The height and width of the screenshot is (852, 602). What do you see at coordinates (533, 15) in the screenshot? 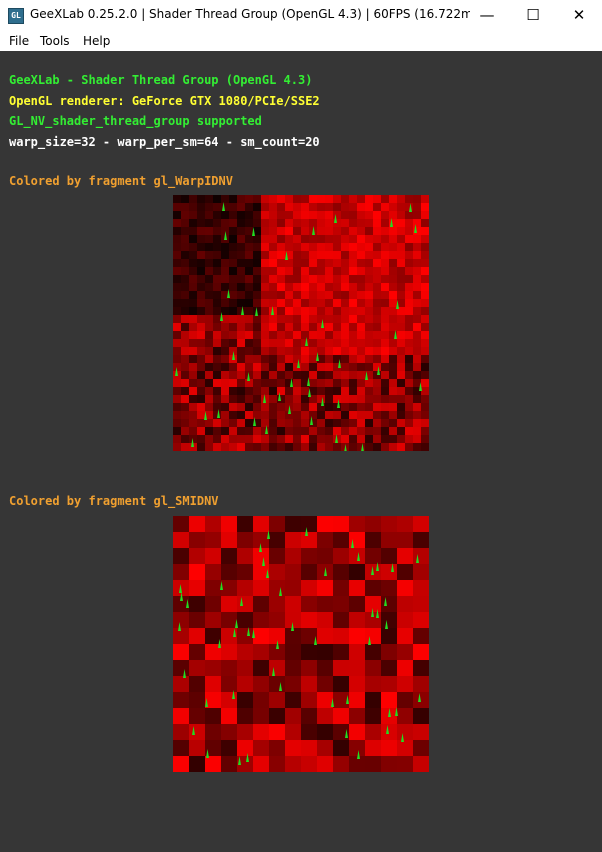
I see `maximize-button: ☐` at bounding box center [533, 15].